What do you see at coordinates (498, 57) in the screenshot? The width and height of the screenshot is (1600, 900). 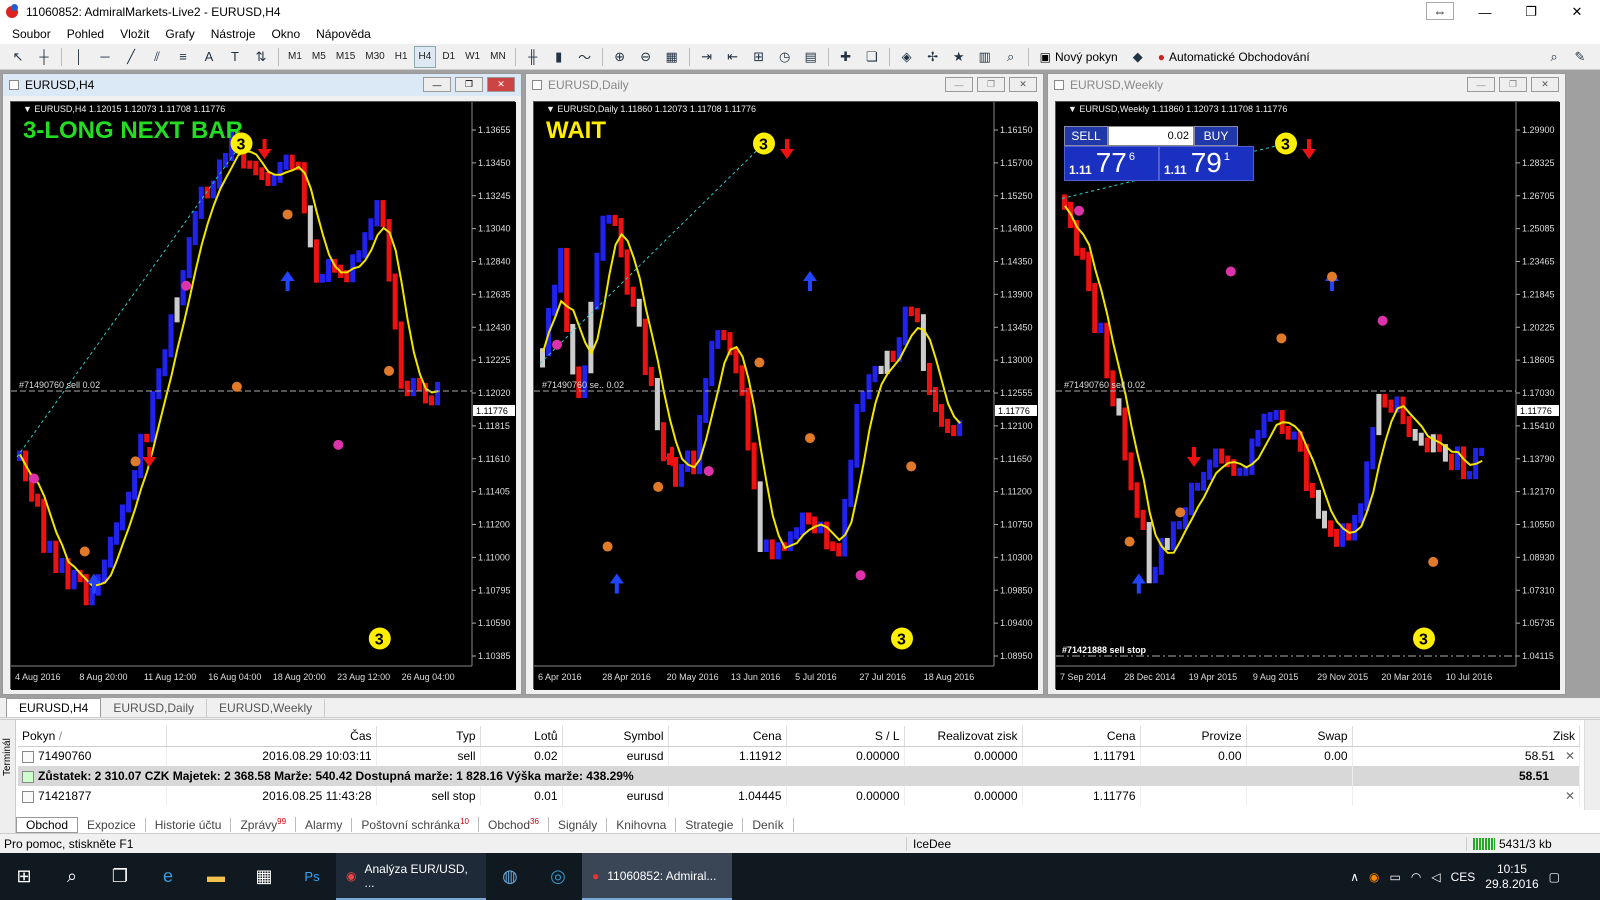 I see `timeframe-mn: MN` at bounding box center [498, 57].